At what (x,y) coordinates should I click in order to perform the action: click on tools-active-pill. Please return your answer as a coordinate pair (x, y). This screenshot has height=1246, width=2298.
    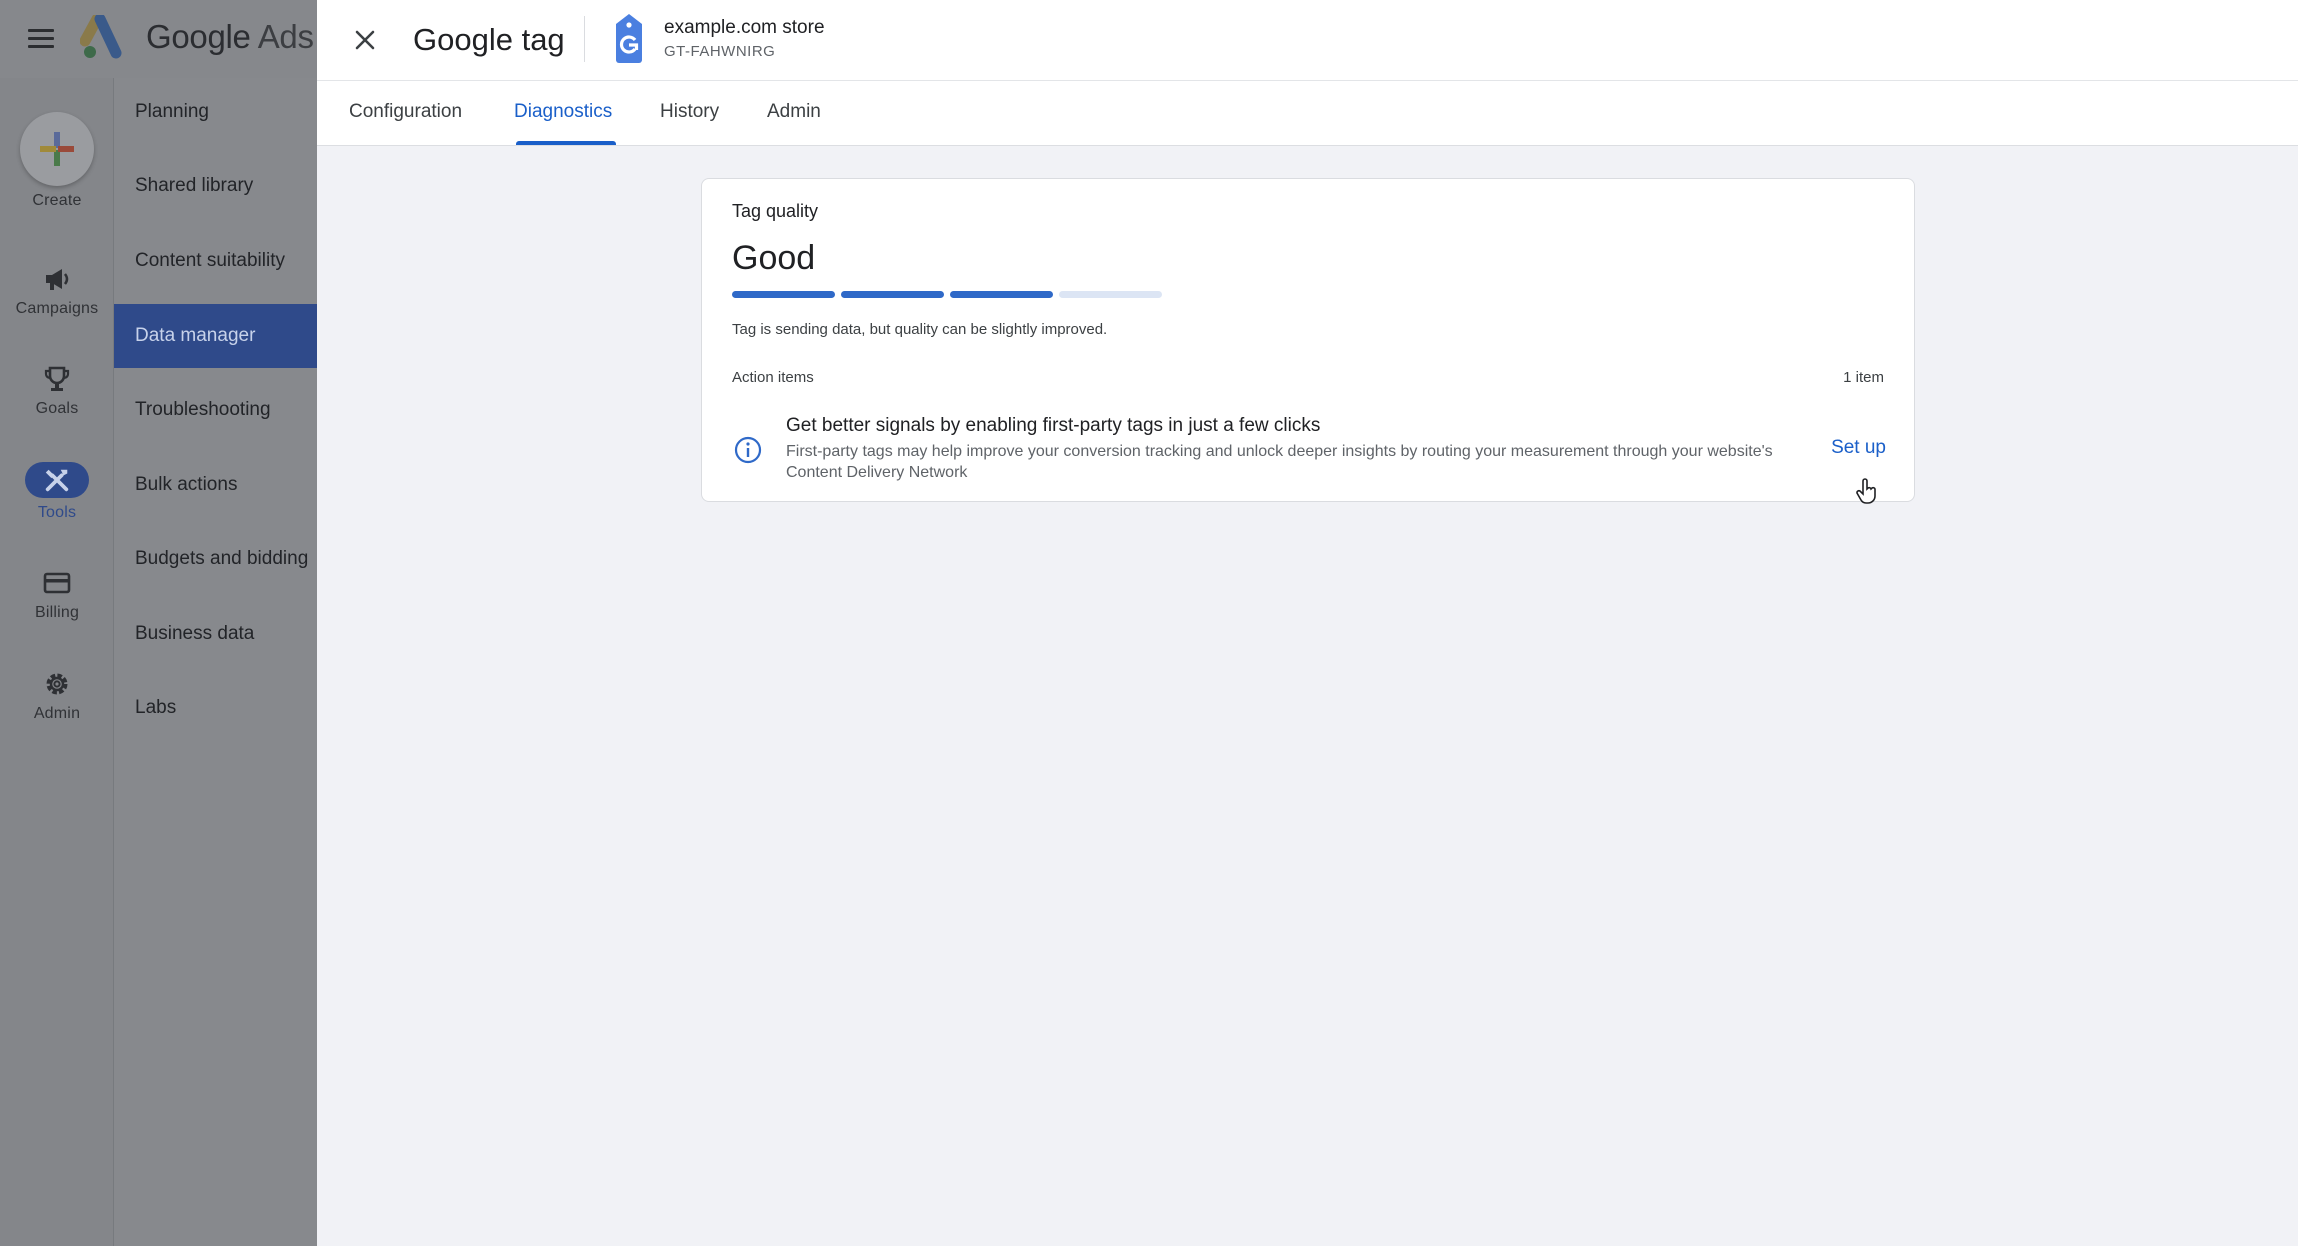
    Looking at the image, I should click on (57, 480).